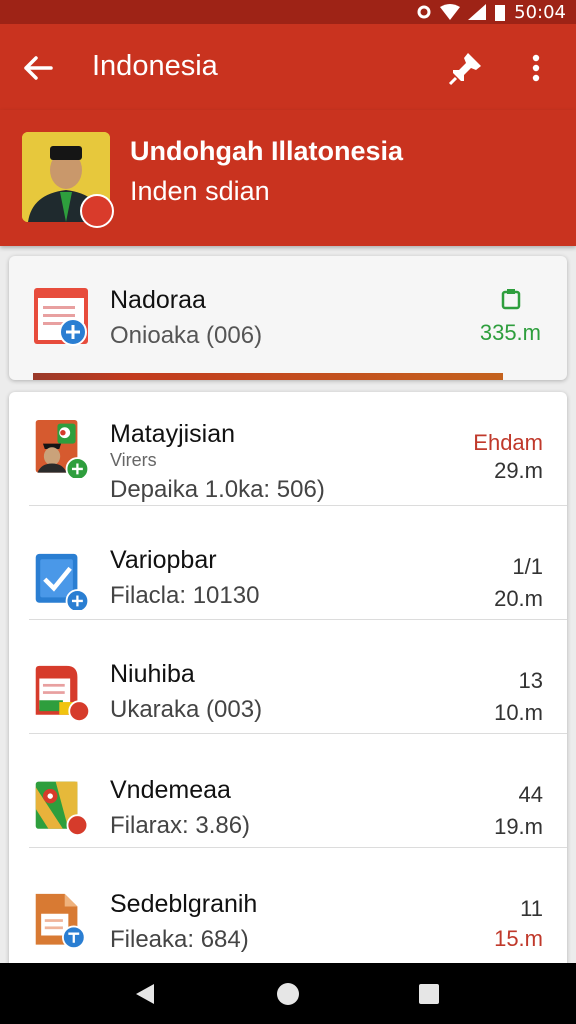 This screenshot has height=1024, width=576. What do you see at coordinates (510, 332) in the screenshot?
I see `featured-meta: 335.m` at bounding box center [510, 332].